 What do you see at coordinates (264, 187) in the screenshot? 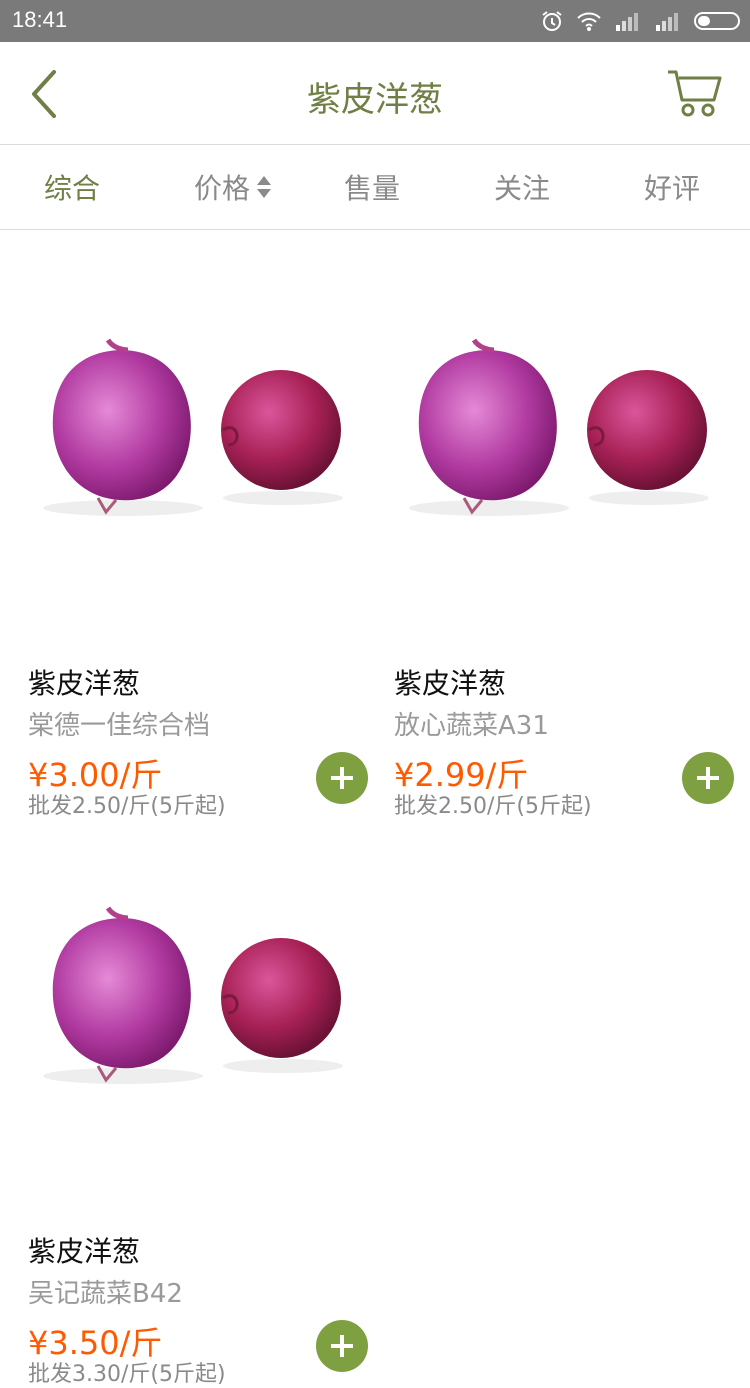
I see `sort-updown-icon` at bounding box center [264, 187].